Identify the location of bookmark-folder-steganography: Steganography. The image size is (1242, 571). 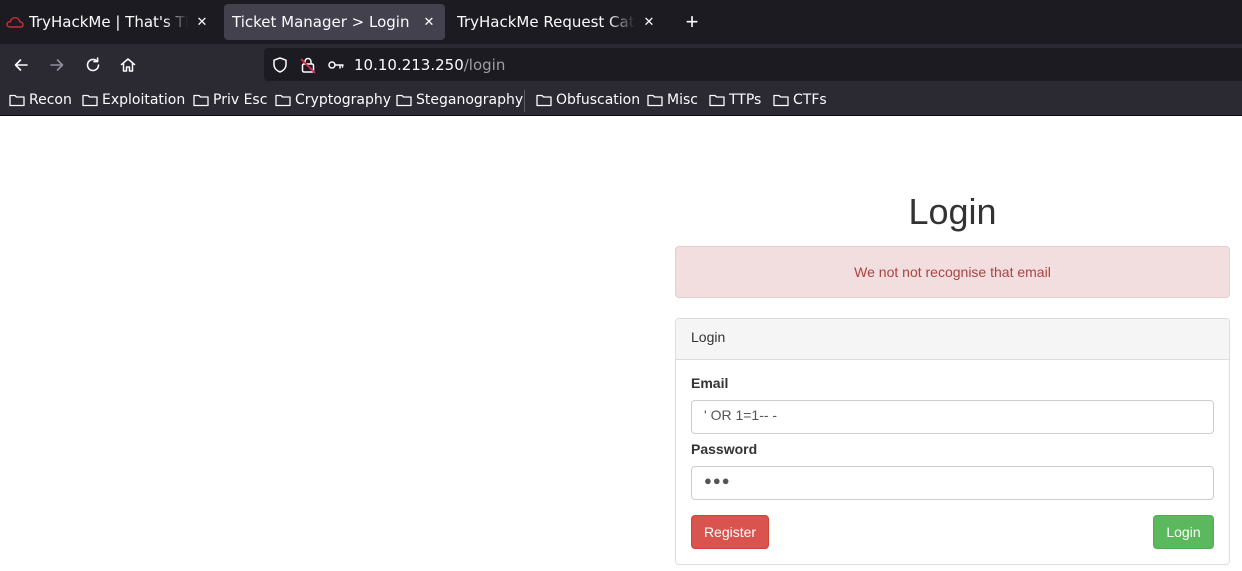
(459, 100).